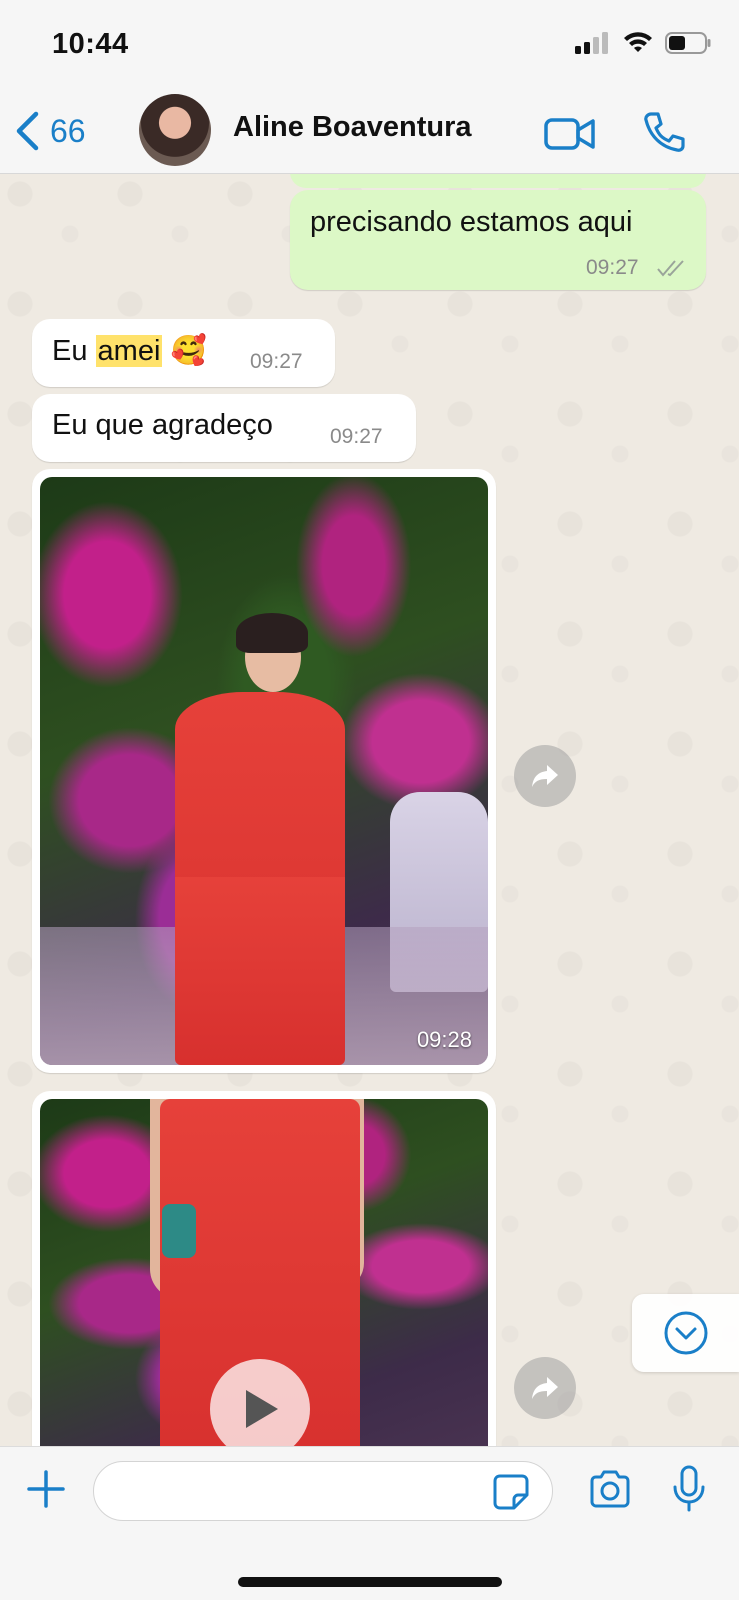  What do you see at coordinates (471, 222) in the screenshot?
I see `message-text: precisando estamos aqui` at bounding box center [471, 222].